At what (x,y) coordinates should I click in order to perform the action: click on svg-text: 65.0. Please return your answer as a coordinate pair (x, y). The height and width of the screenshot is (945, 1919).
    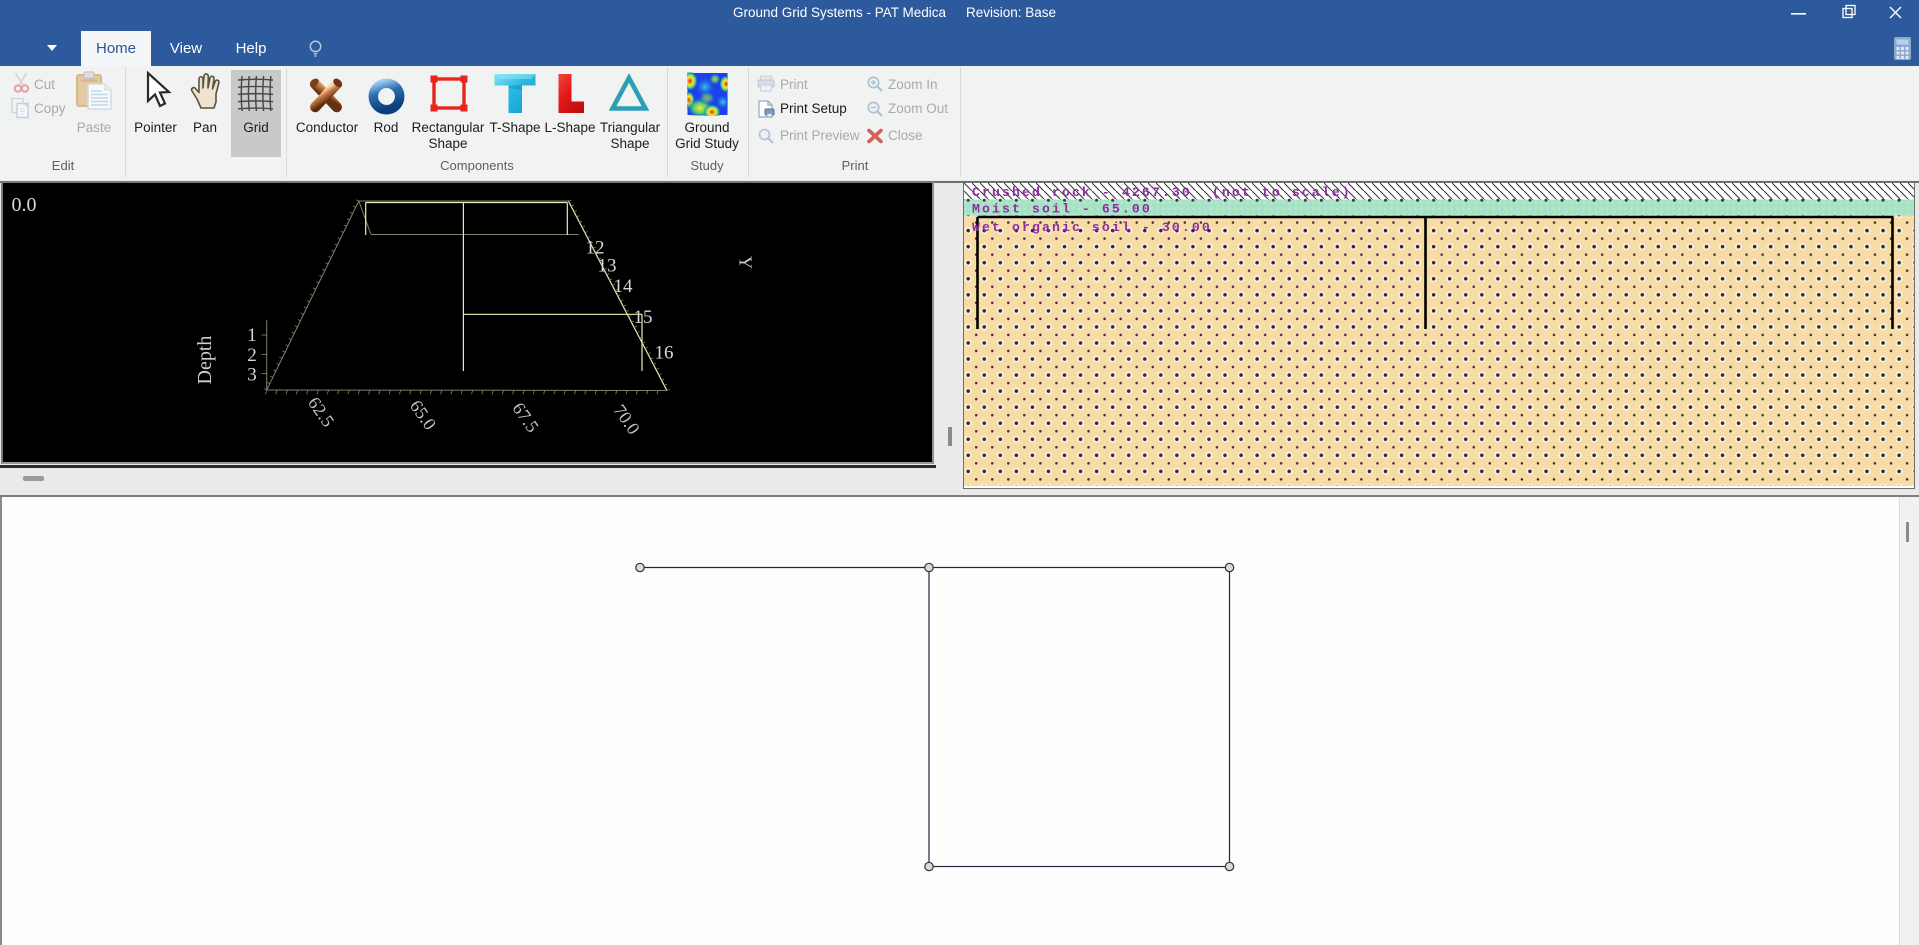
    Looking at the image, I should click on (423, 414).